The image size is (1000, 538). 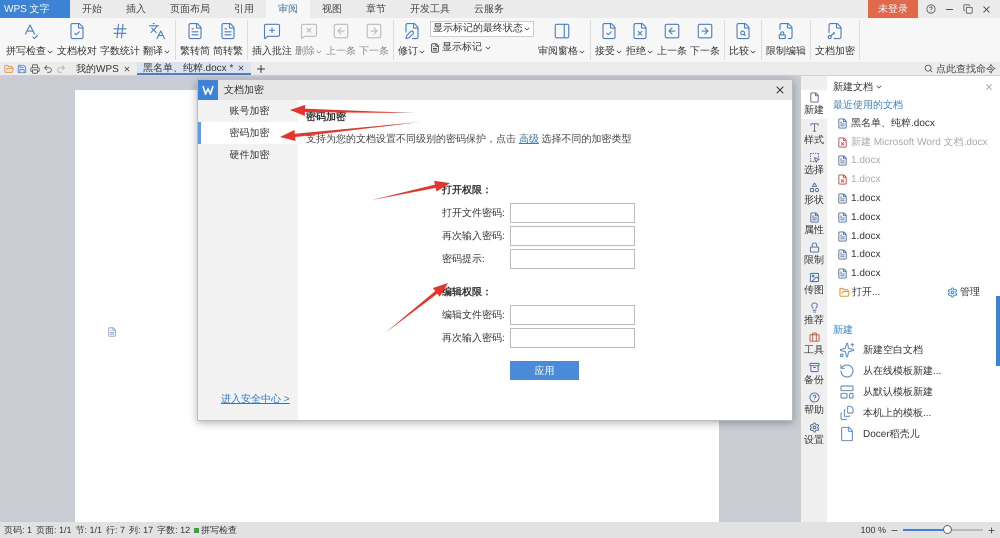 What do you see at coordinates (960, 68) in the screenshot?
I see `command-search: 点此查找命令` at bounding box center [960, 68].